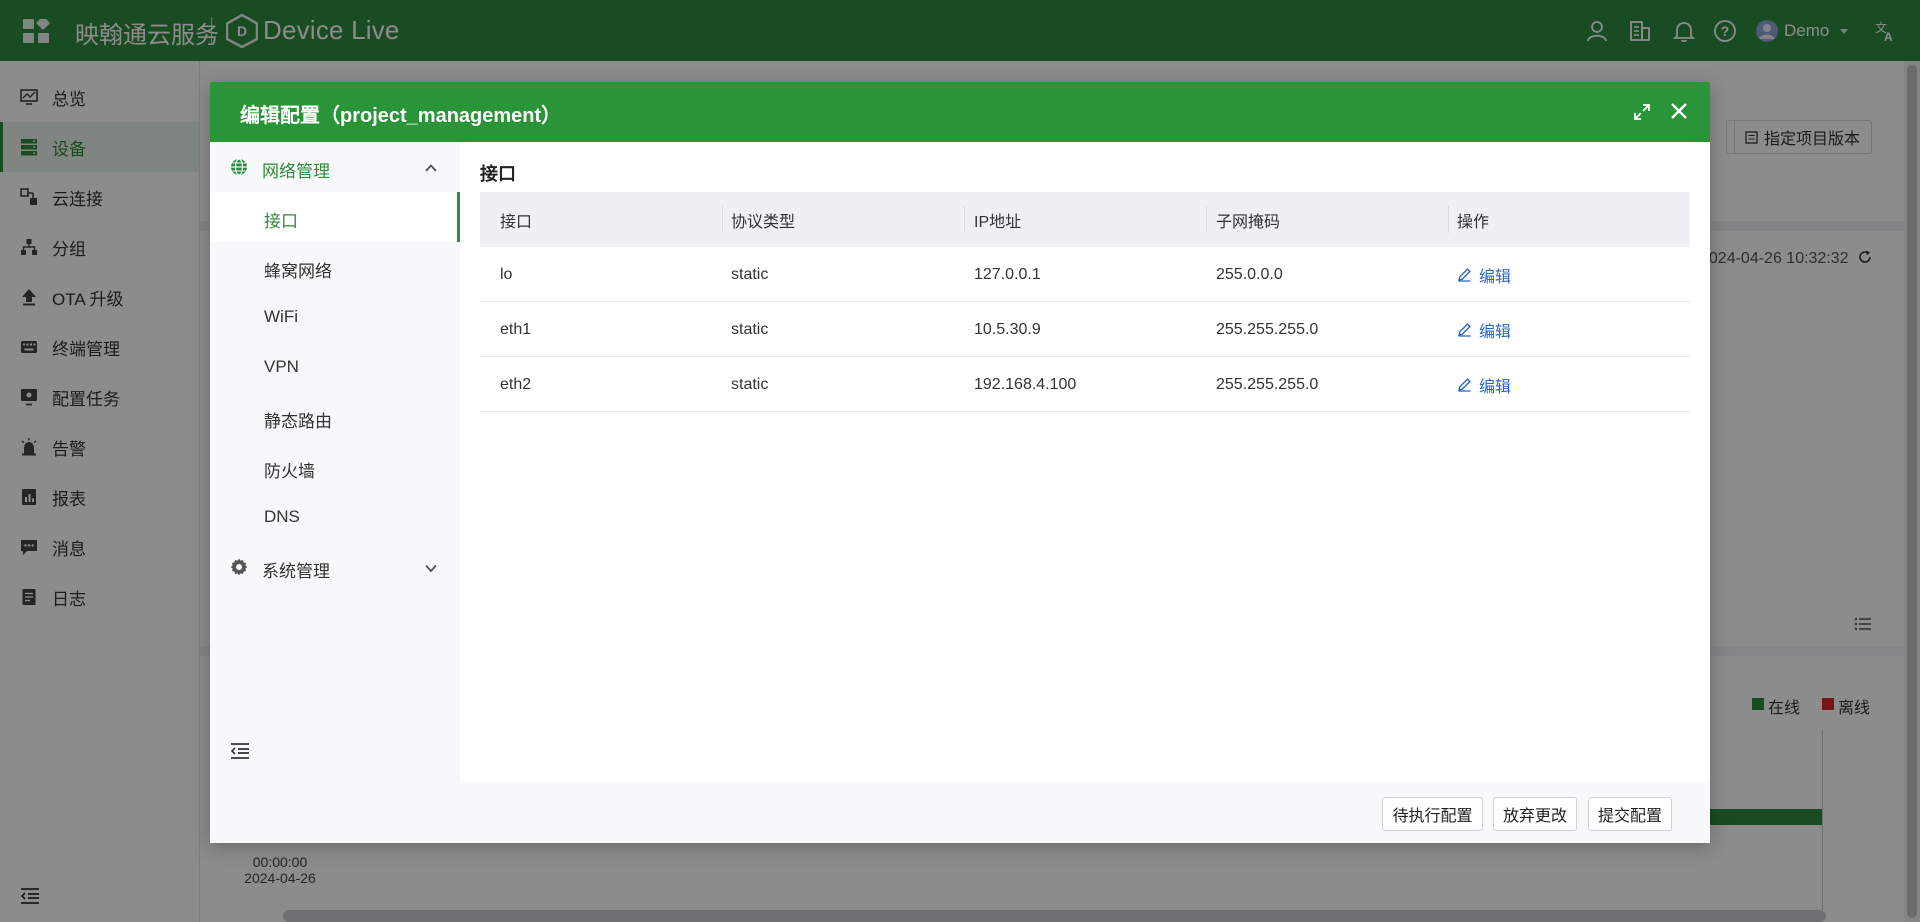 The height and width of the screenshot is (922, 1920). I want to click on globe-icon, so click(239, 167).